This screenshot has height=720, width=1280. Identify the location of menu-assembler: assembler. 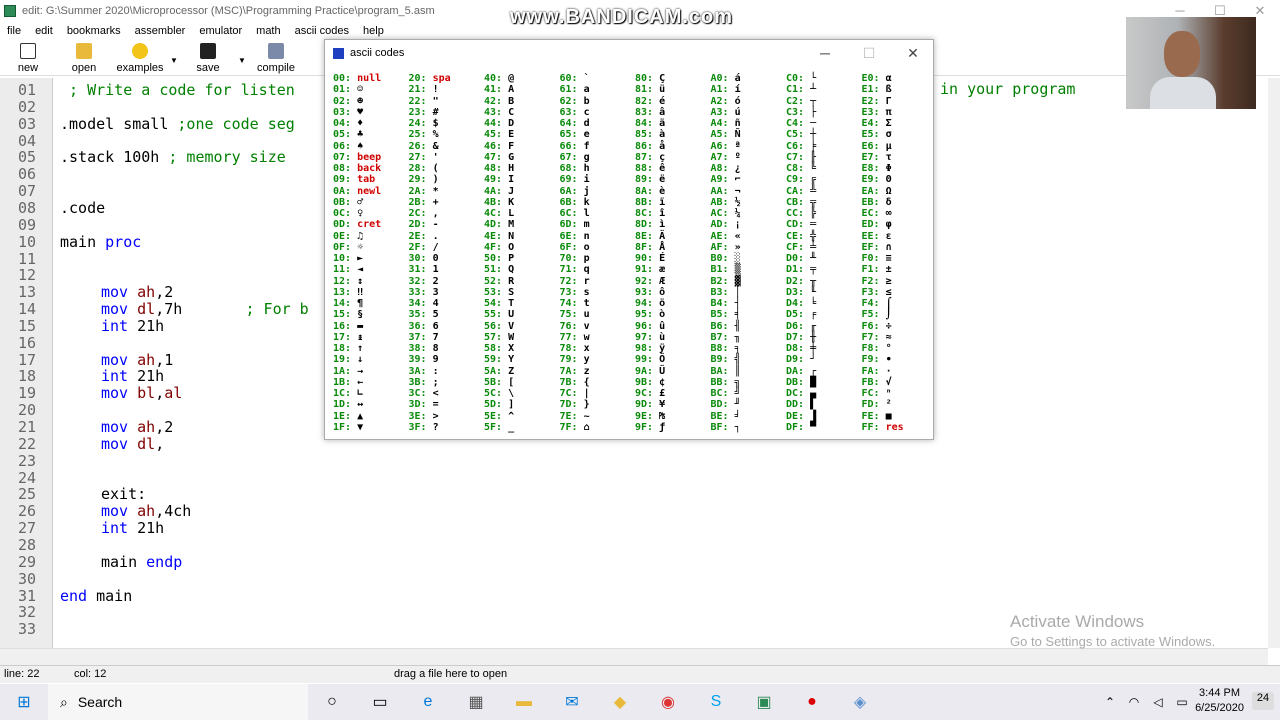
(160, 31).